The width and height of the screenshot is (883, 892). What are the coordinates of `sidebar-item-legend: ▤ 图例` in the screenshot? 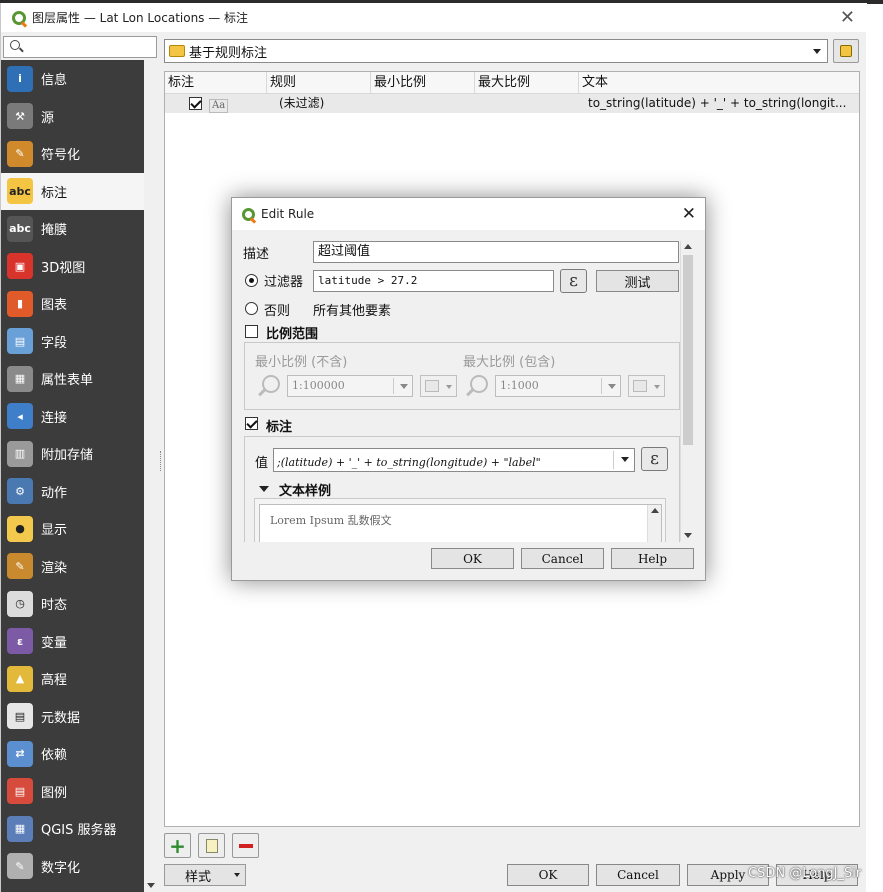 It's located at (72, 792).